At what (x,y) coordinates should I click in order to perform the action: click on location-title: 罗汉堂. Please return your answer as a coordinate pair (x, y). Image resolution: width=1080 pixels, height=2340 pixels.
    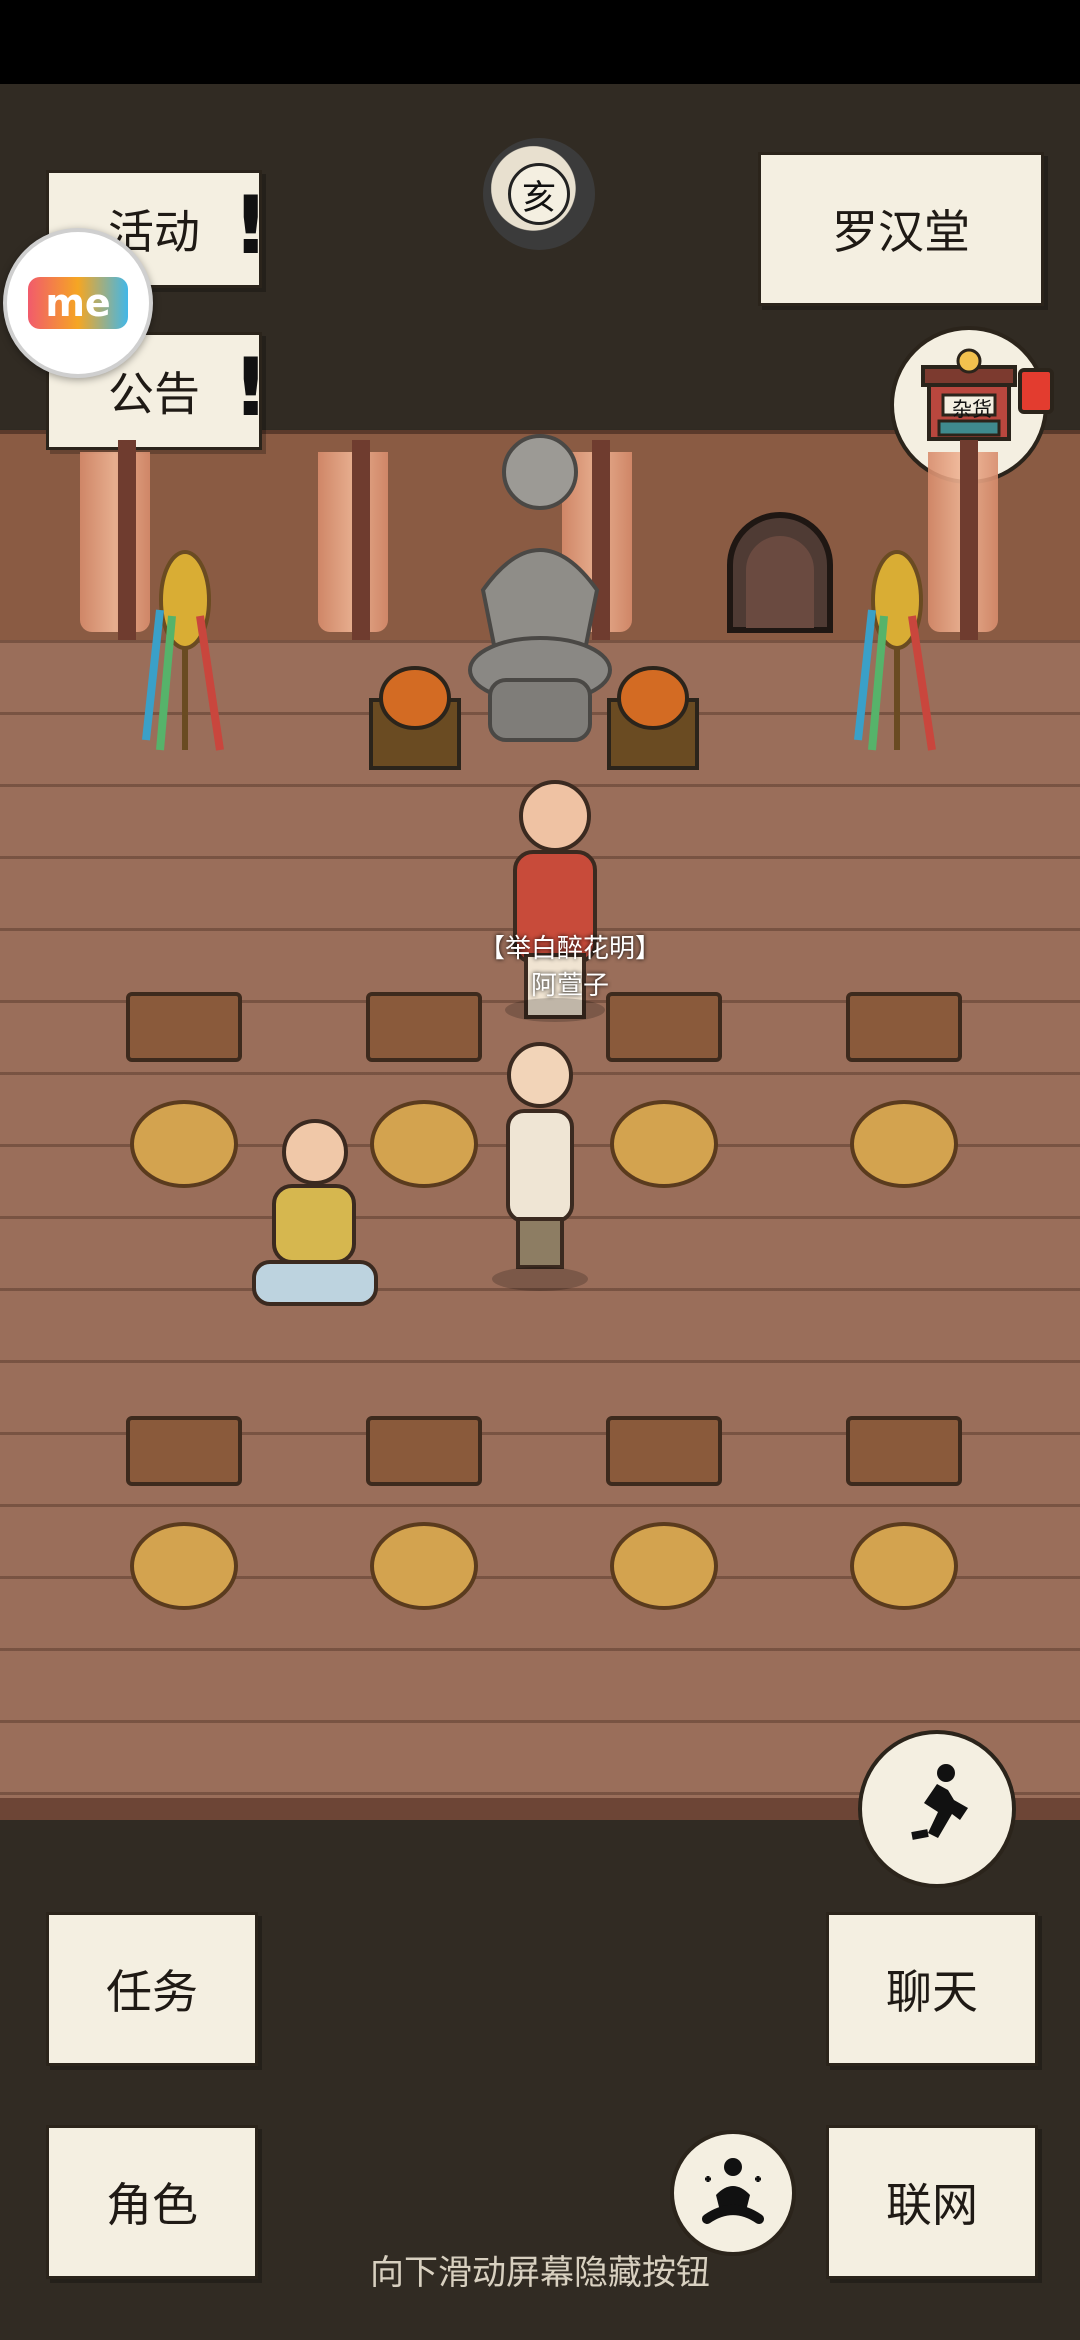
    Looking at the image, I should click on (901, 229).